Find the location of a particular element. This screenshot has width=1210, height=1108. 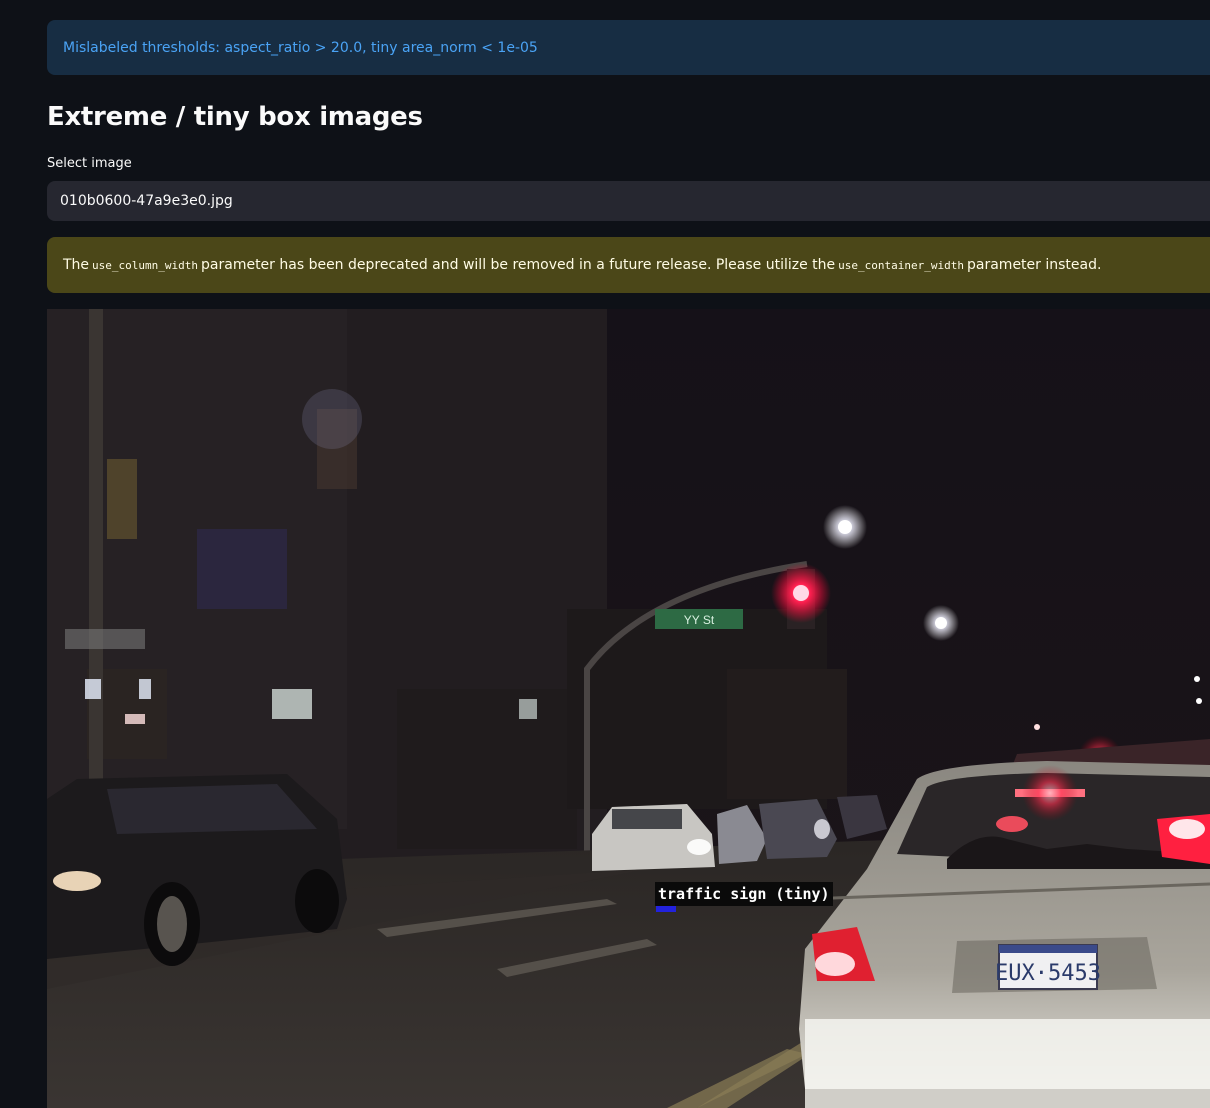

image-select-dropdown: 010b0600-47a9e3e0.jpg is located at coordinates (628, 201).